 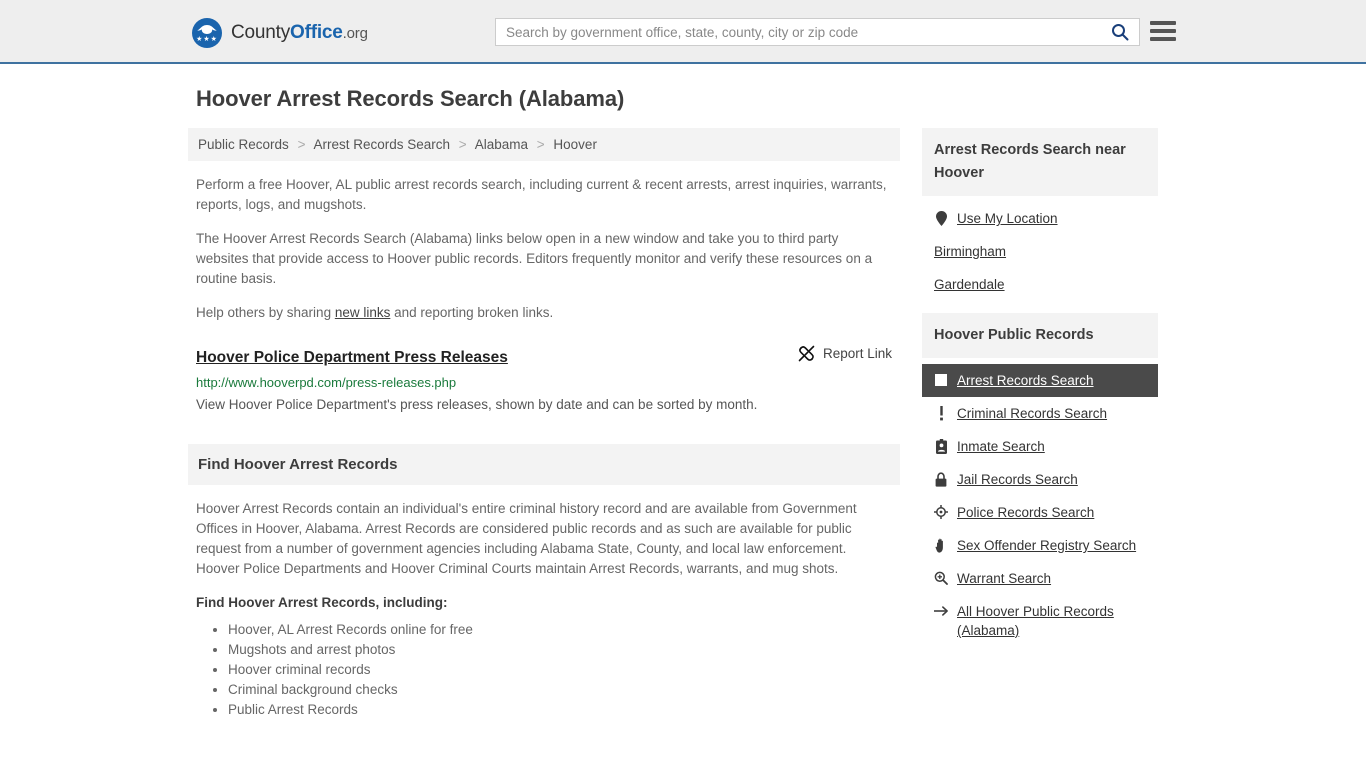 I want to click on sidebar-item-jail-records-search: Jail Records Search, so click(x=1040, y=479).